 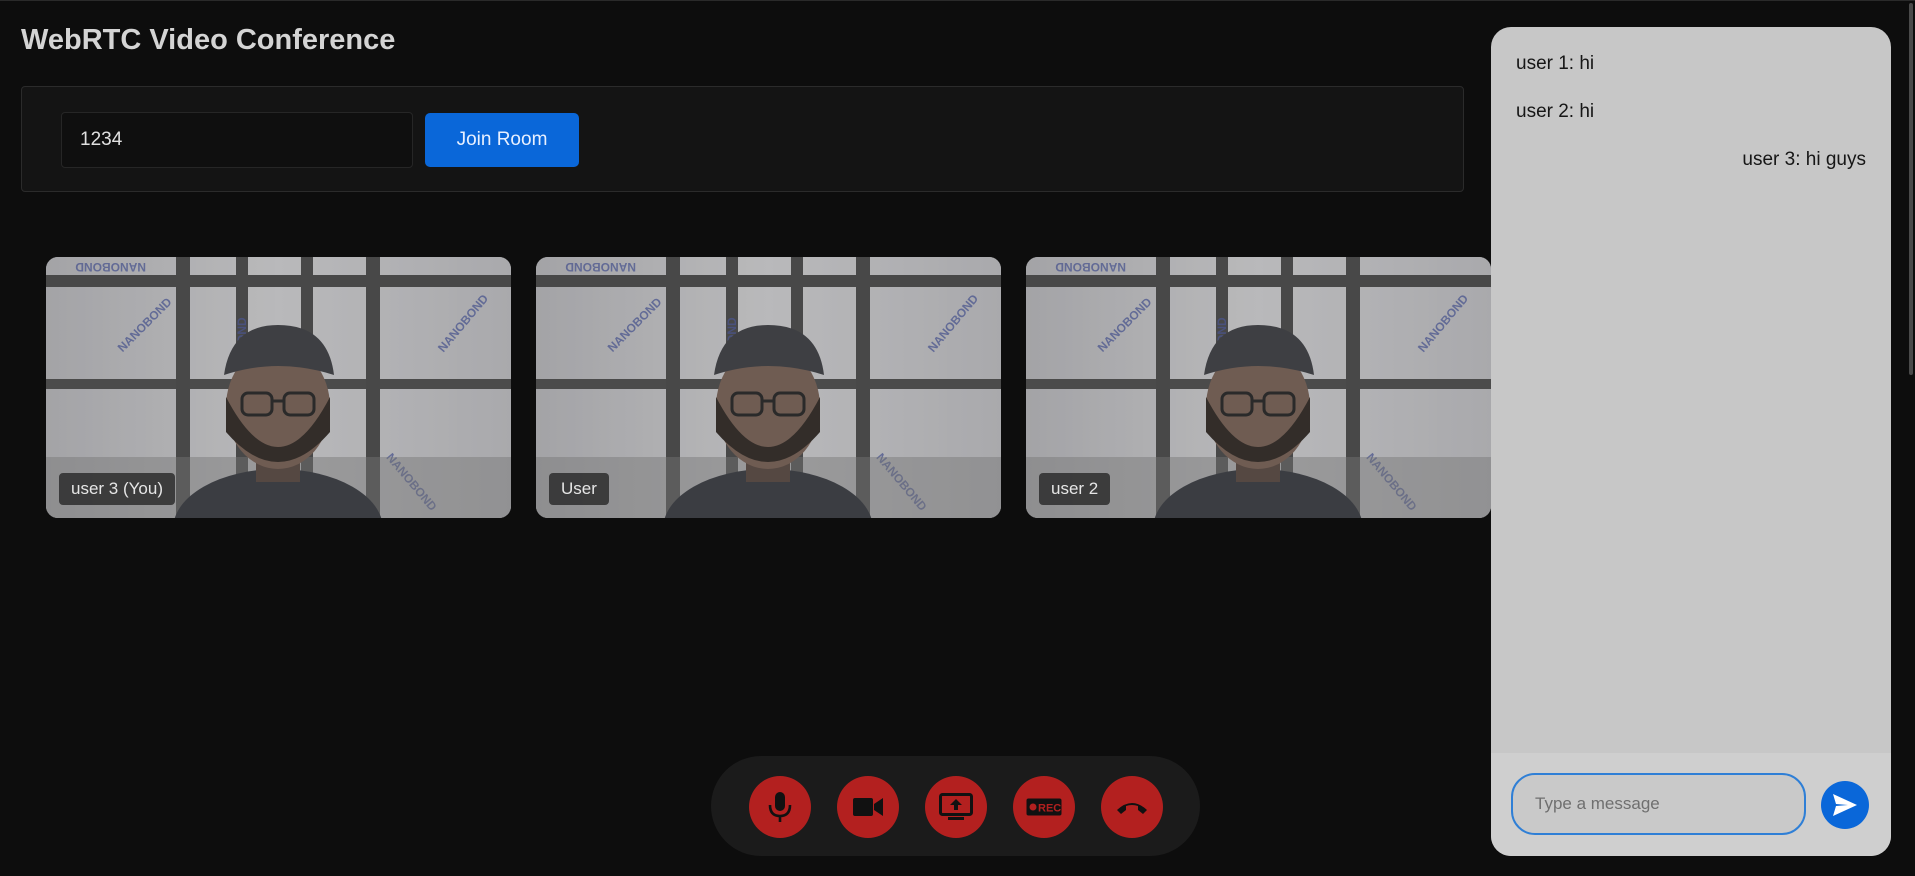 I want to click on share-screen-button, so click(x=956, y=807).